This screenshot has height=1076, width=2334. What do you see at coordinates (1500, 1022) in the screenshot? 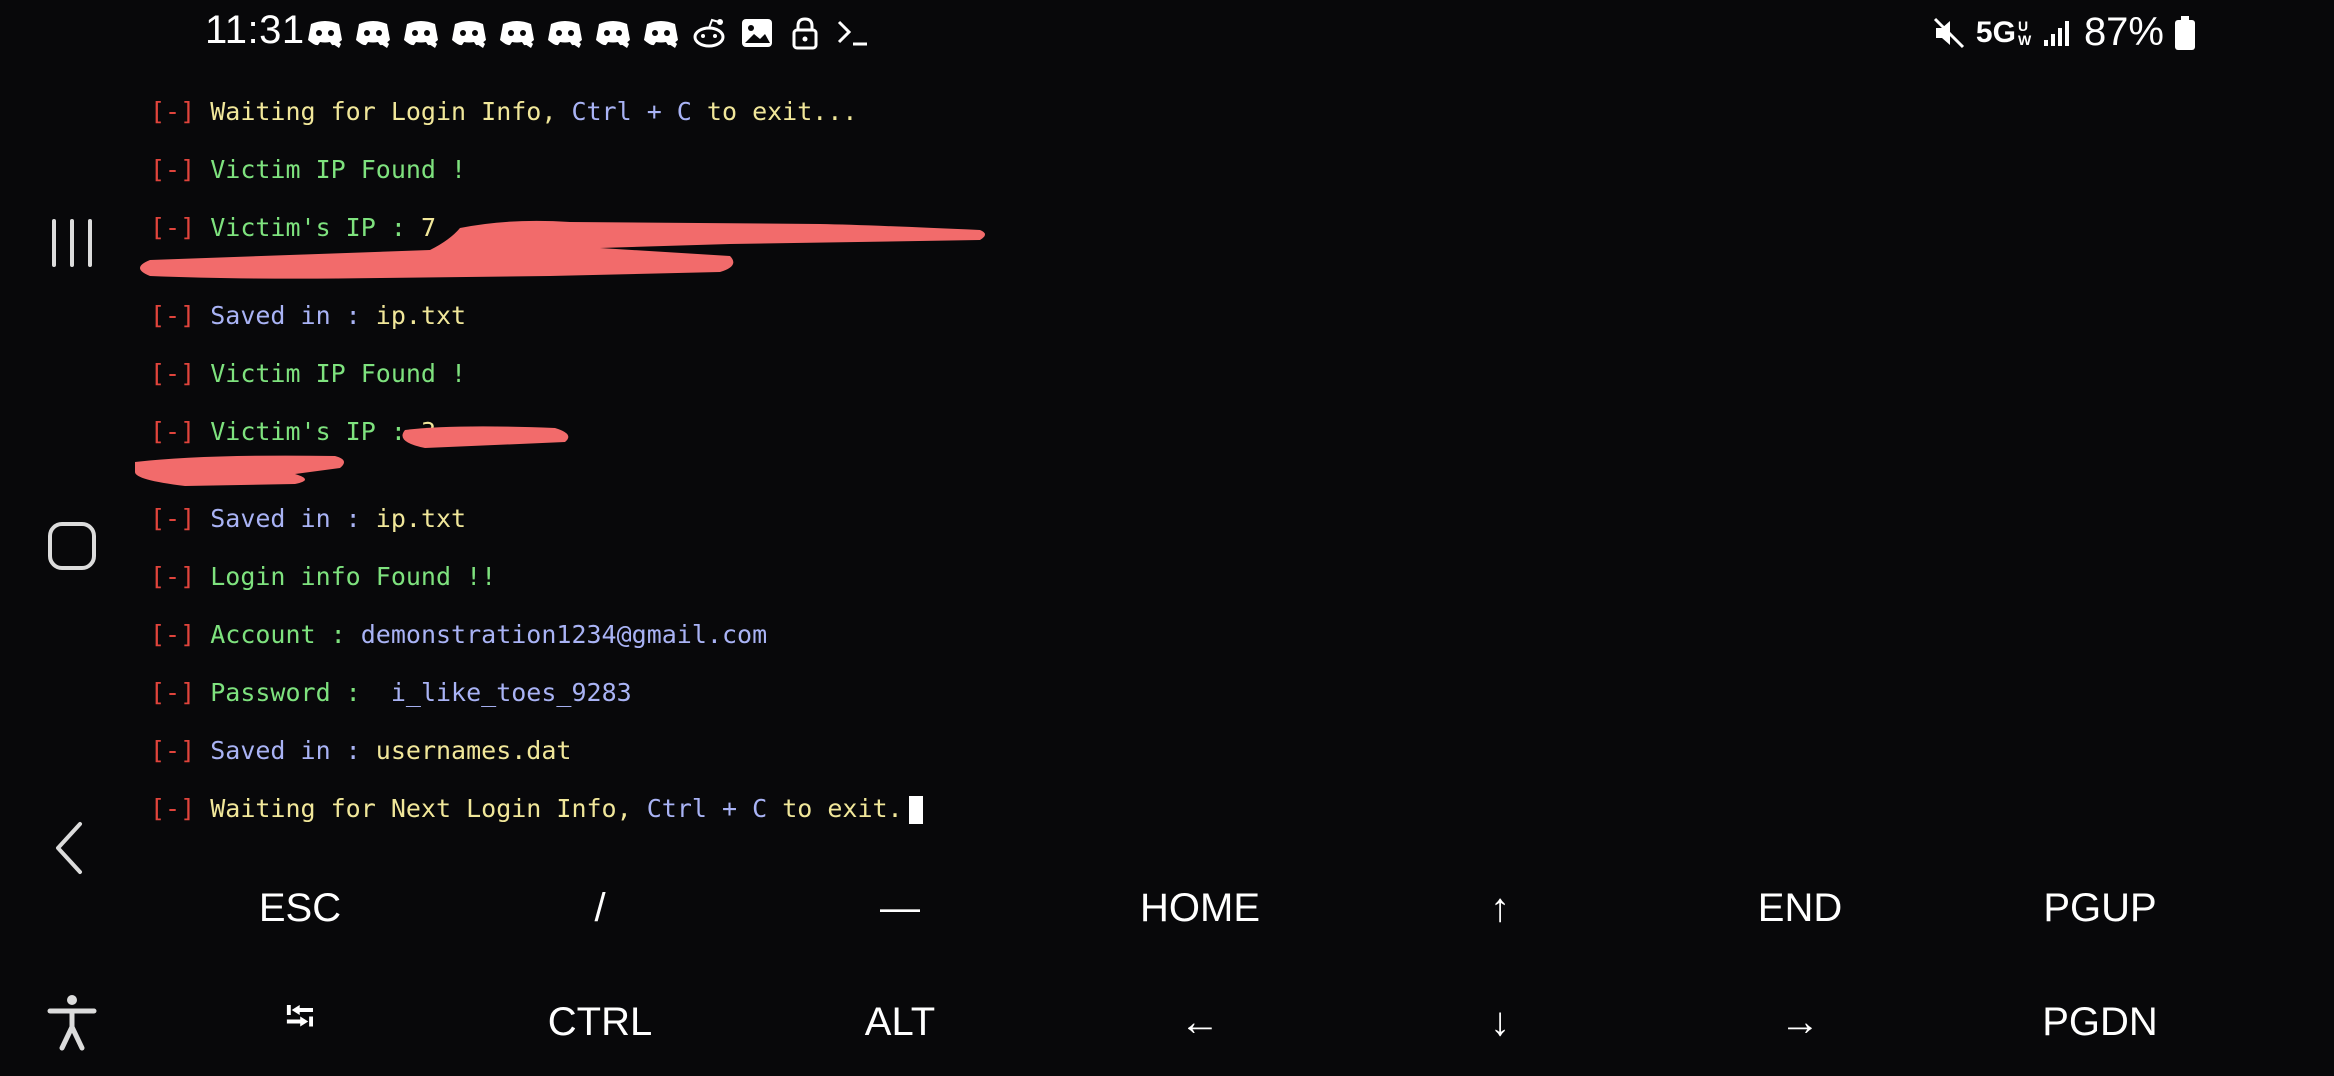
I see `key-down: ↓` at bounding box center [1500, 1022].